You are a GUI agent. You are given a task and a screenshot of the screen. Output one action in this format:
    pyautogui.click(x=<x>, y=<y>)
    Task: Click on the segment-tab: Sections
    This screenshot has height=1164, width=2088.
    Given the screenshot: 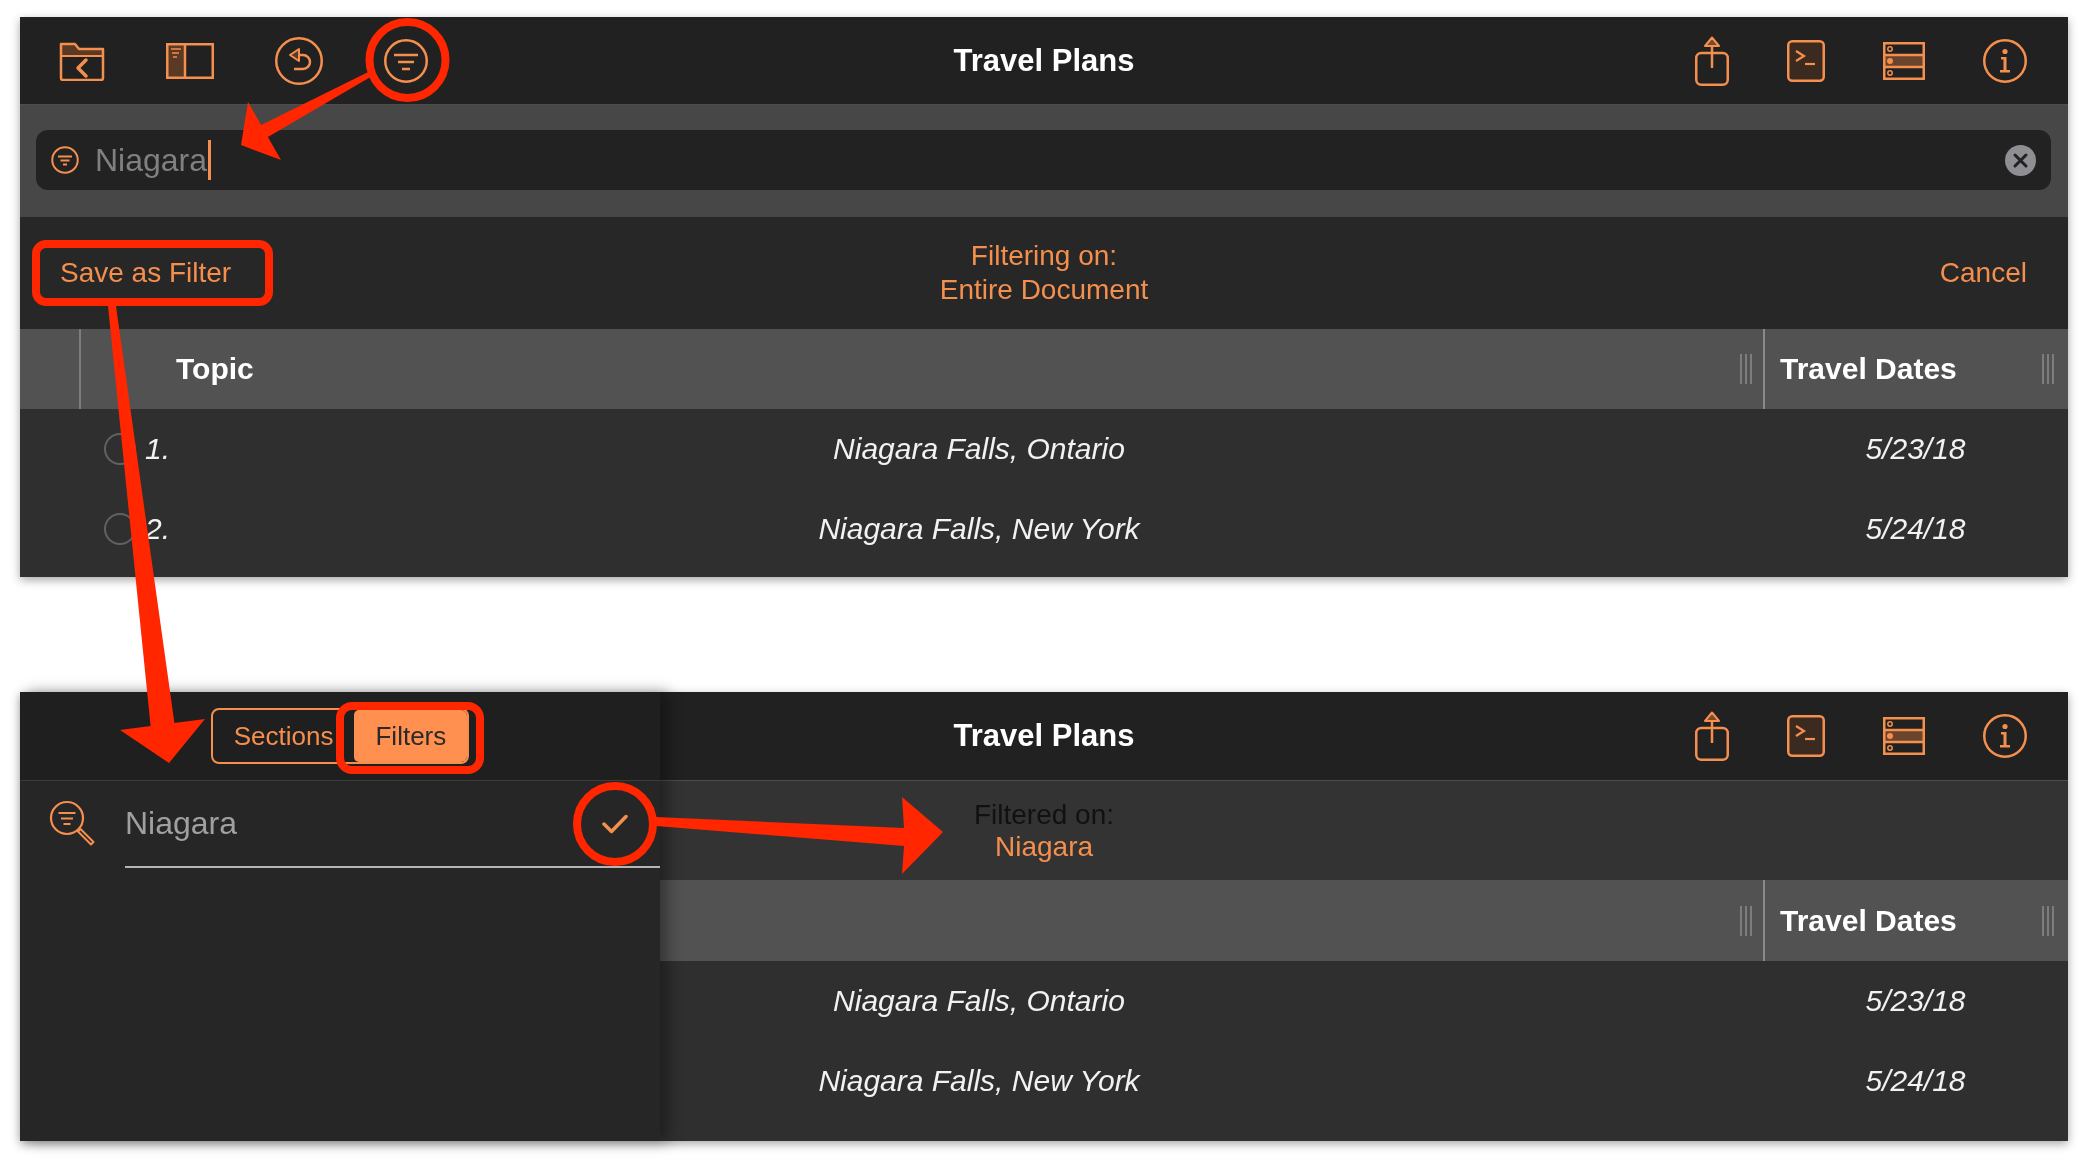 What is the action you would take?
    pyautogui.click(x=283, y=736)
    